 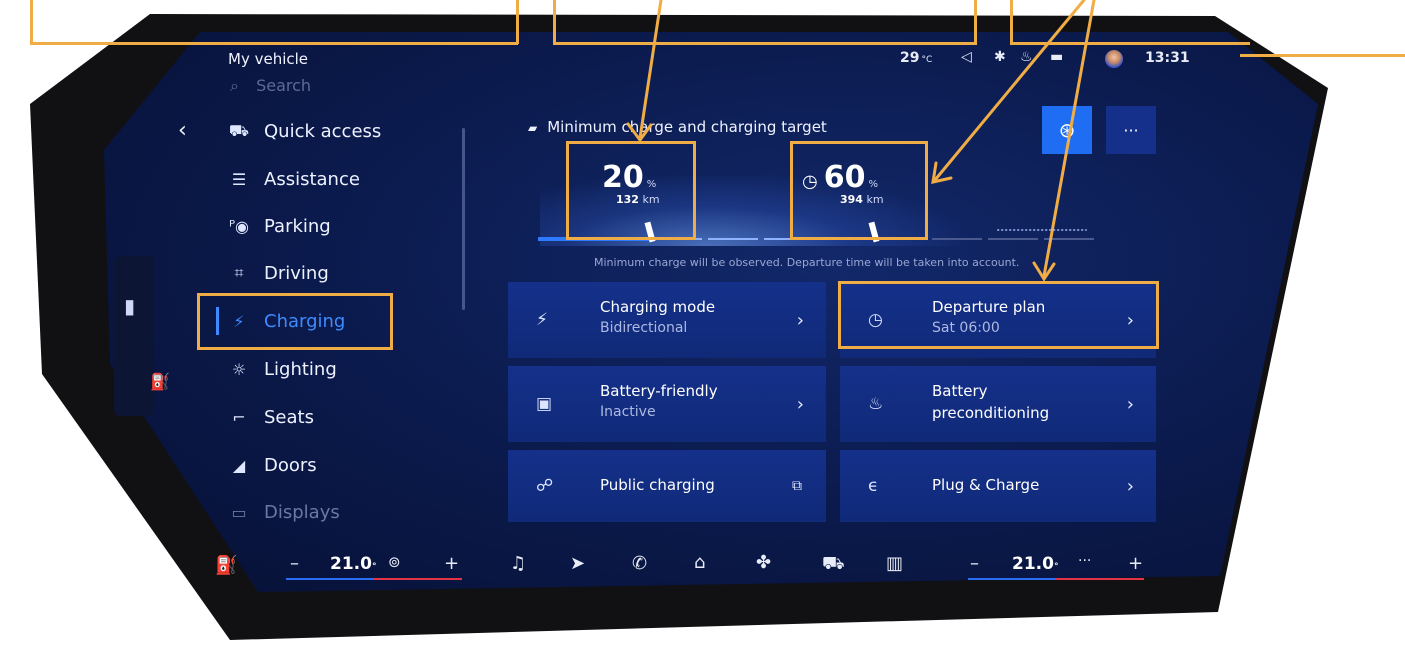 I want to click on annotation-arrows, so click(x=861, y=141).